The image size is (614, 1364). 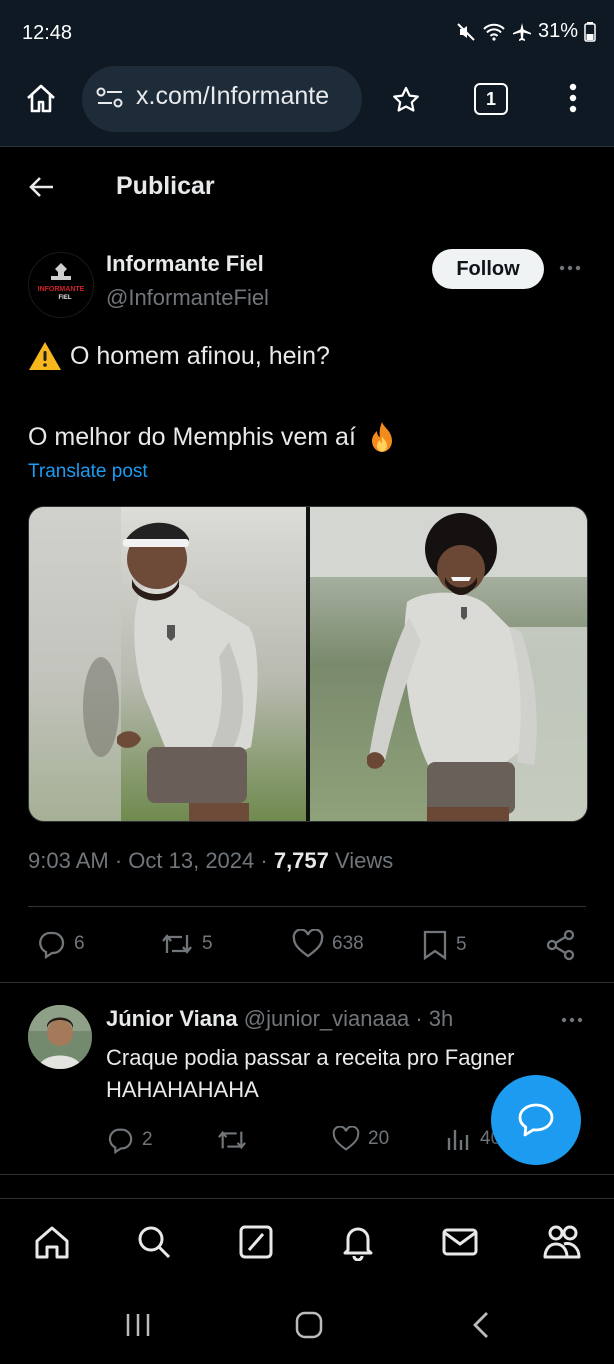 What do you see at coordinates (172, 1018) in the screenshot?
I see `reply-author-name: Júnior Viana` at bounding box center [172, 1018].